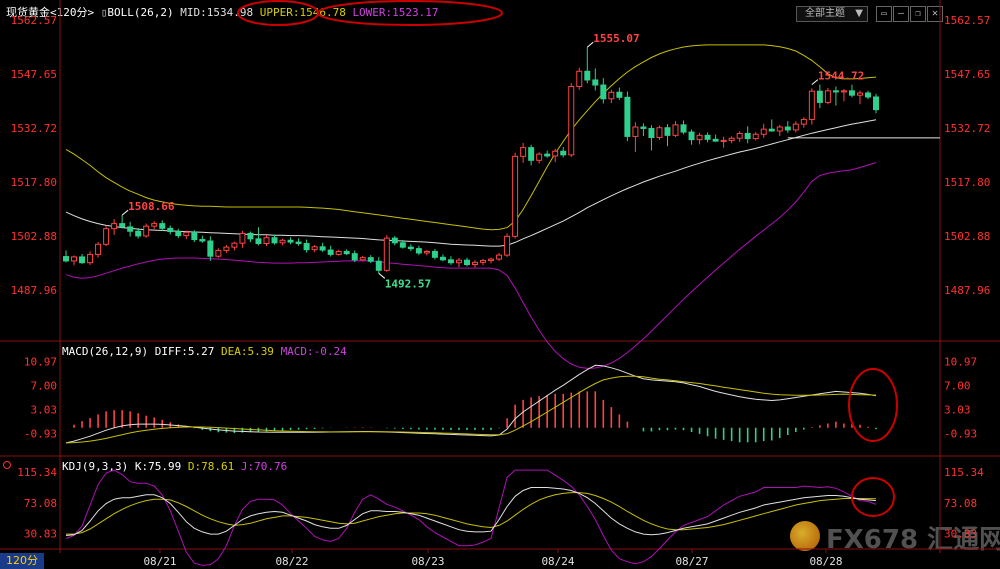 This screenshot has height=569, width=1000. What do you see at coordinates (22, 561) in the screenshot?
I see `period-tab: 120分` at bounding box center [22, 561].